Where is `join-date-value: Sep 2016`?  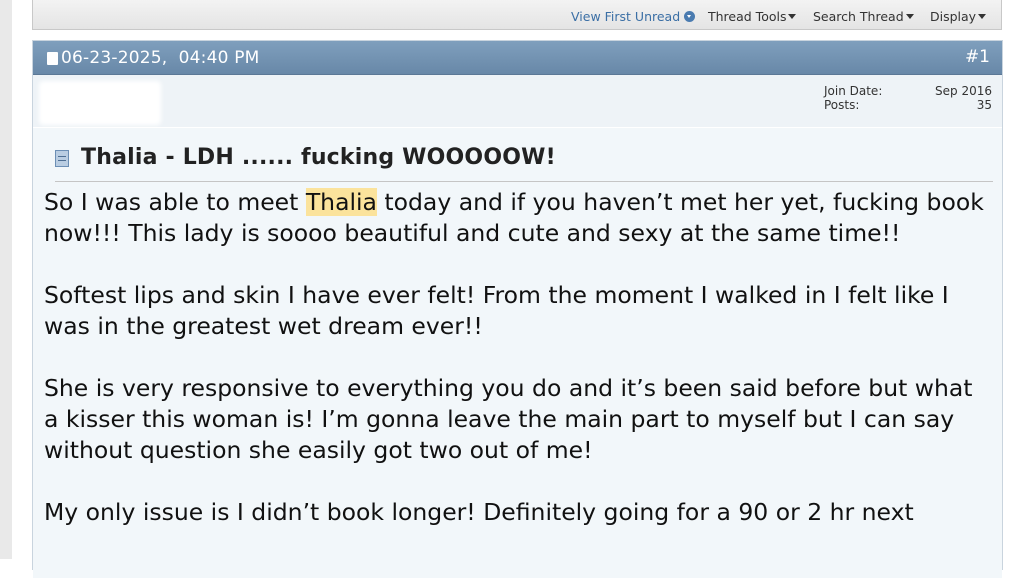
join-date-value: Sep 2016 is located at coordinates (963, 91).